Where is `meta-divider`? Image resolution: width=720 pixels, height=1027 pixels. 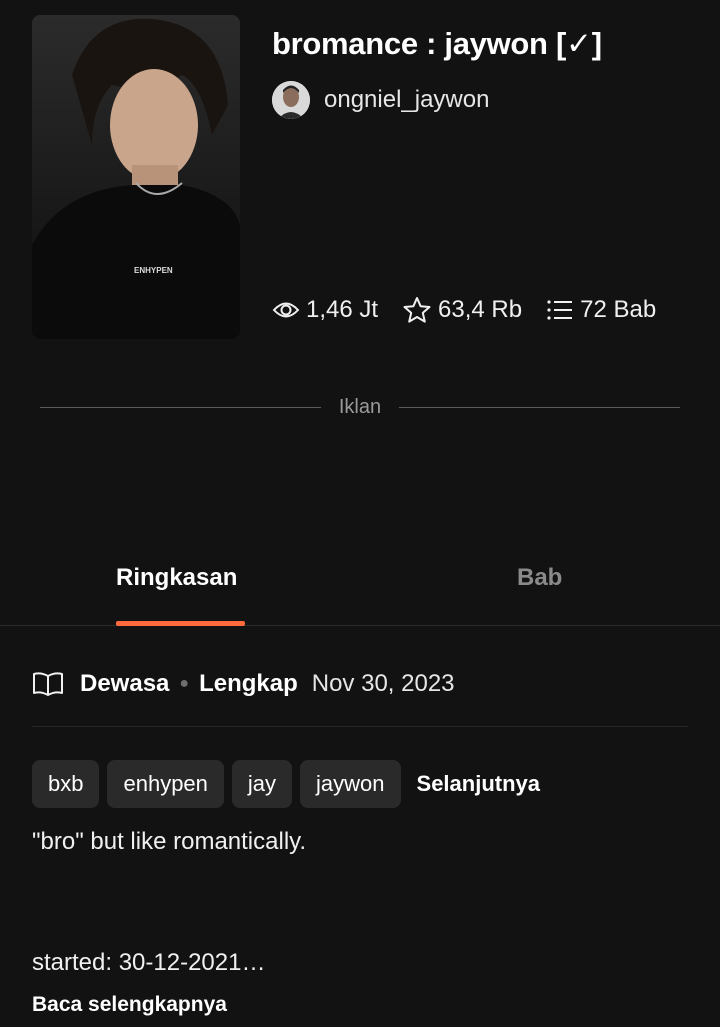
meta-divider is located at coordinates (360, 726).